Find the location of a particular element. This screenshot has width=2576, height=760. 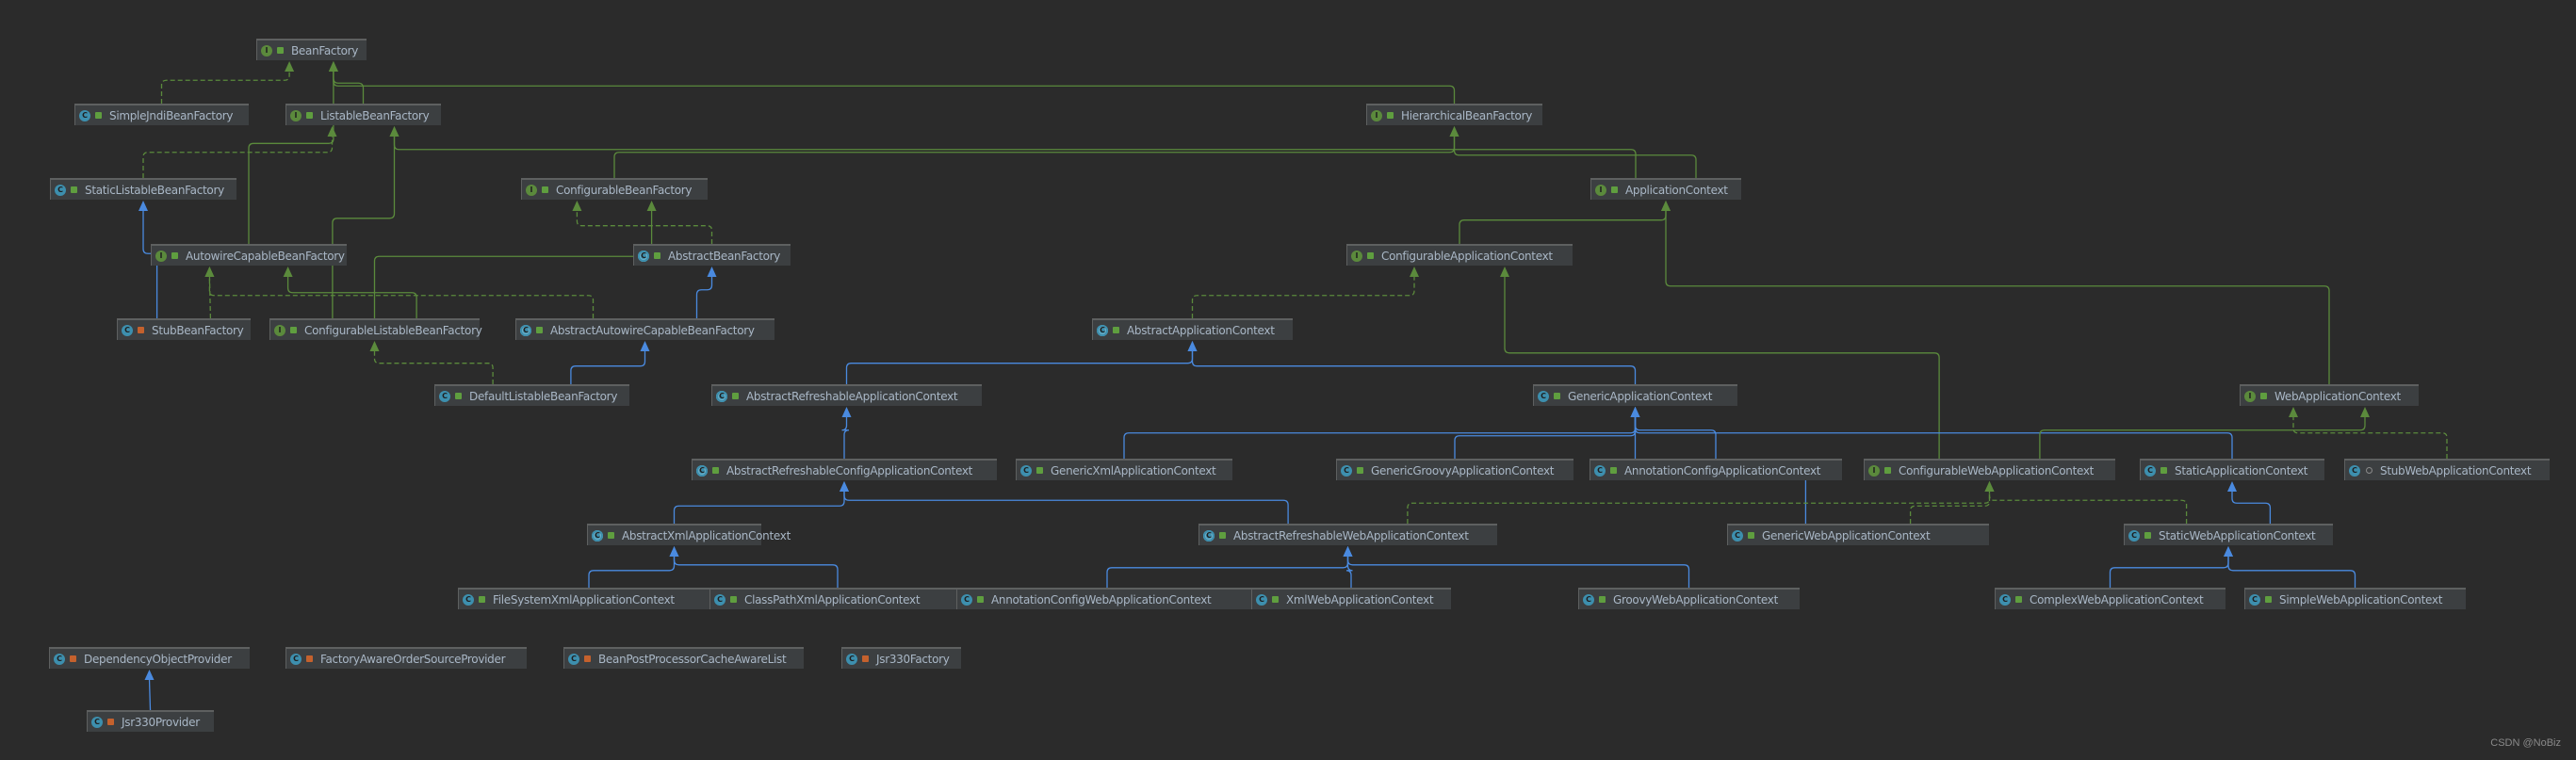

node-abstract-xml-application-context: C AbstractXmlApplicationContext is located at coordinates (689, 534).